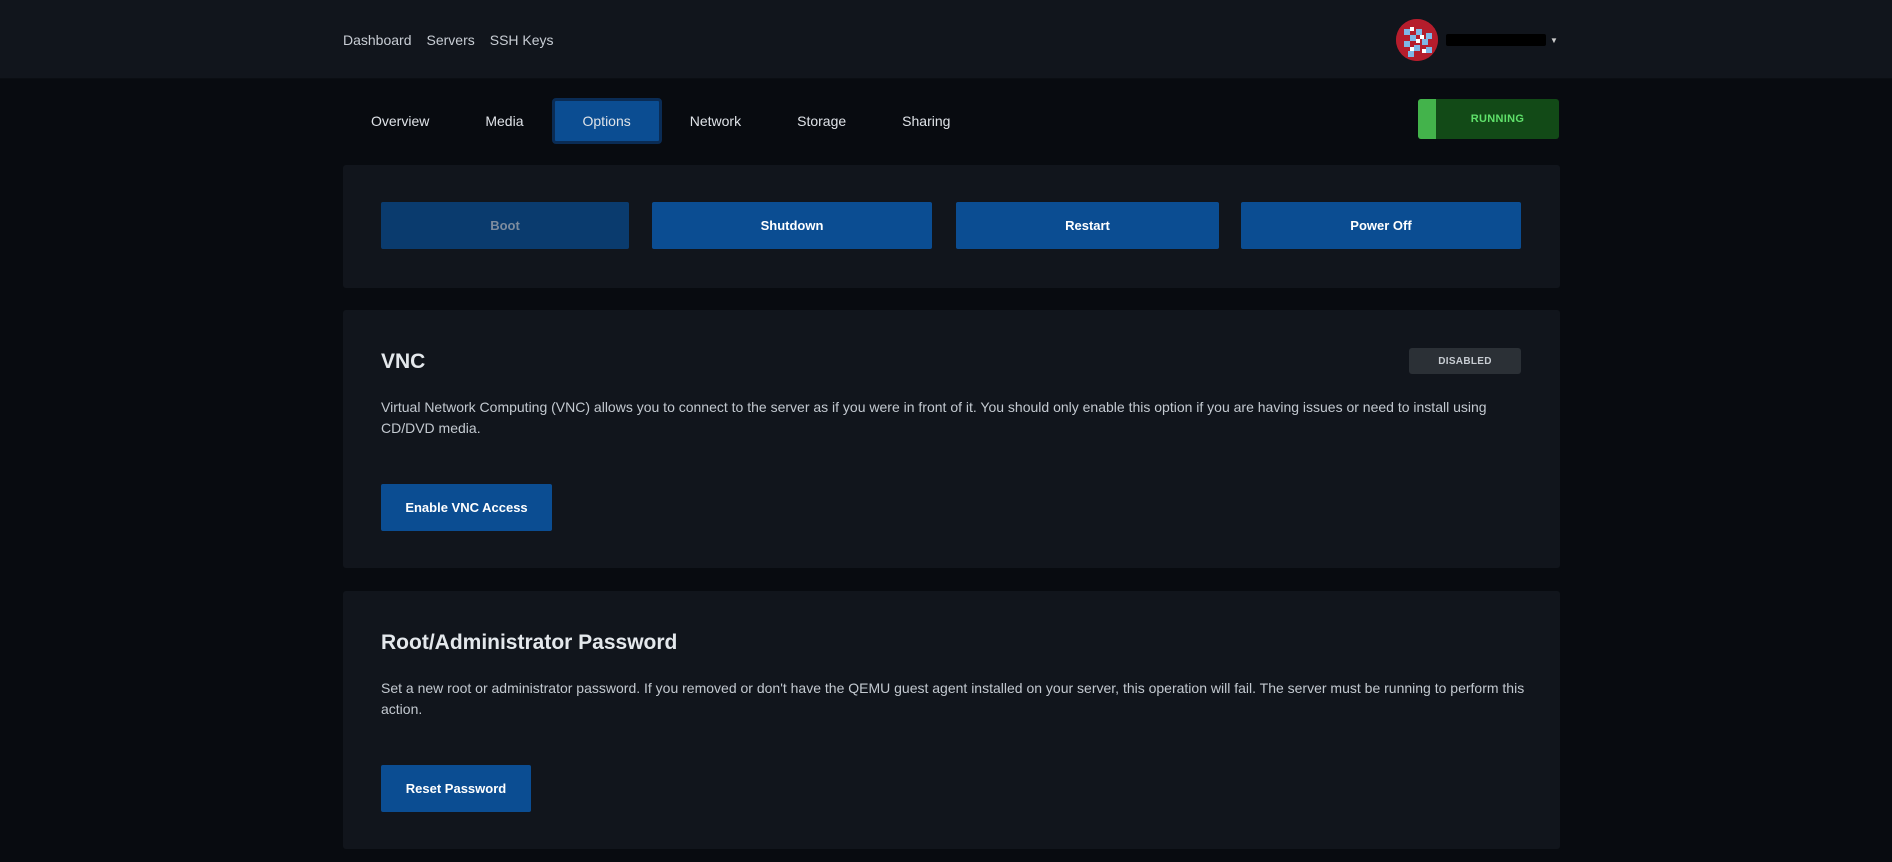  Describe the element at coordinates (926, 121) in the screenshot. I see `tab-sharing: Sharing` at that location.